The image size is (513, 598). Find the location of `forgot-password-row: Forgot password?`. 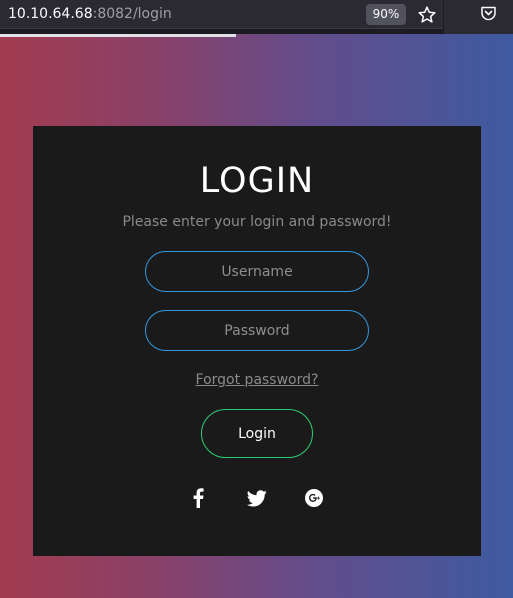

forgot-password-row: Forgot password? is located at coordinates (257, 380).